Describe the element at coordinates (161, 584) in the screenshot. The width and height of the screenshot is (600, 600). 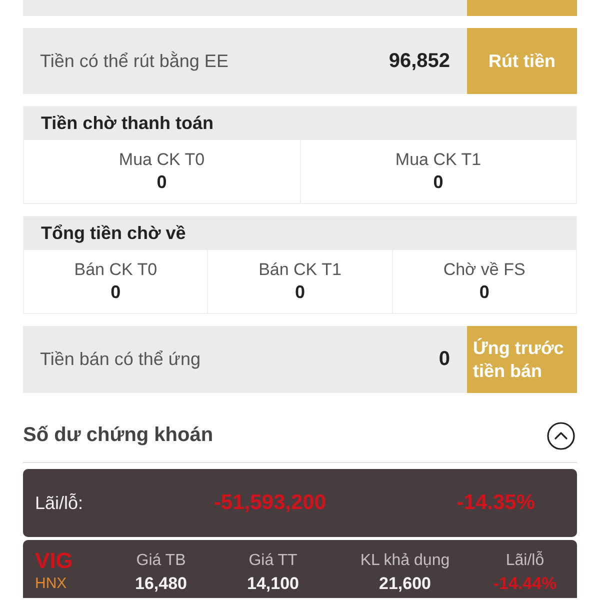
I see `column-value: 16,480` at that location.